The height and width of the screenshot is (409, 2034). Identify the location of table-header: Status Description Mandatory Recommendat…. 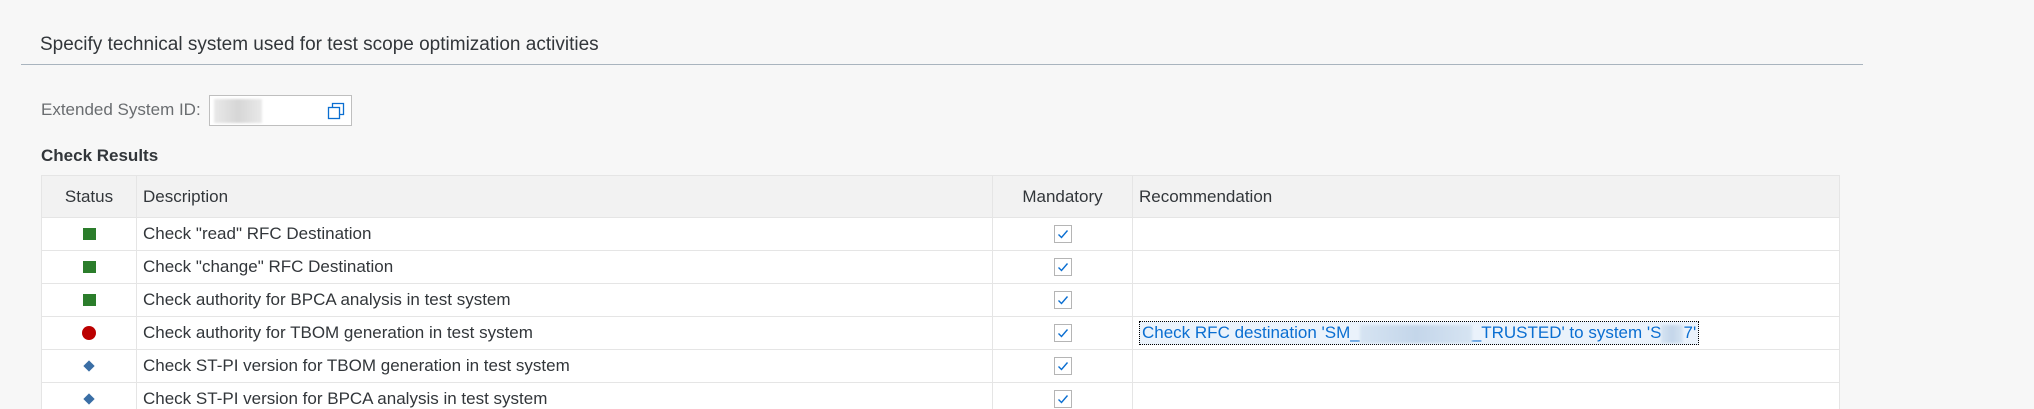
(940, 196).